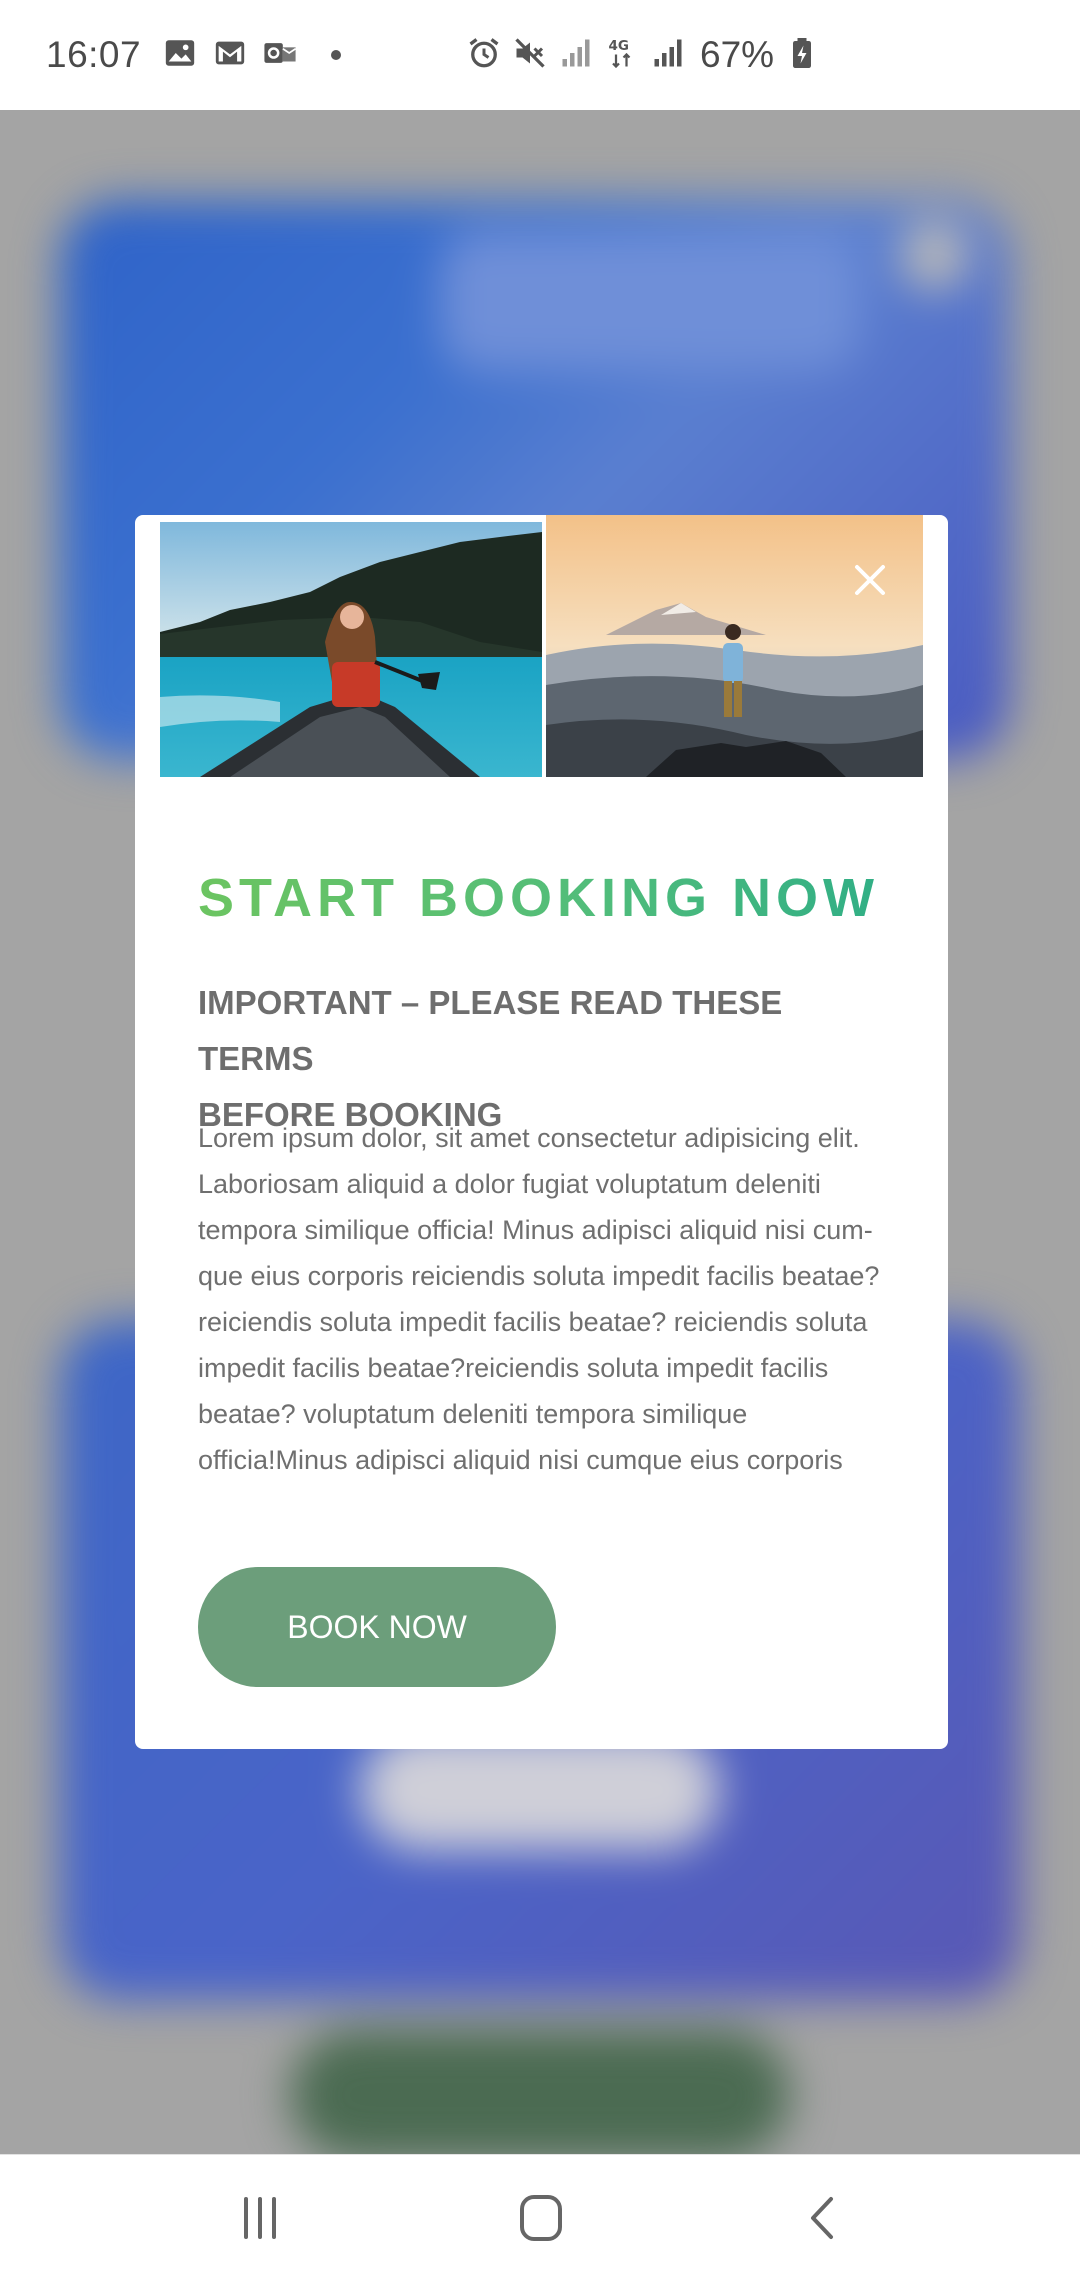 Image resolution: width=1080 pixels, height=2280 pixels. Describe the element at coordinates (737, 54) in the screenshot. I see `battery-percentage: 67%` at that location.